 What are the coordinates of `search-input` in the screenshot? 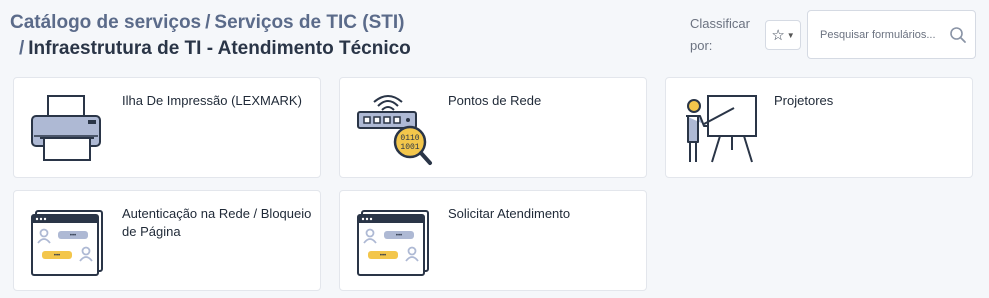 It's located at (878, 34).